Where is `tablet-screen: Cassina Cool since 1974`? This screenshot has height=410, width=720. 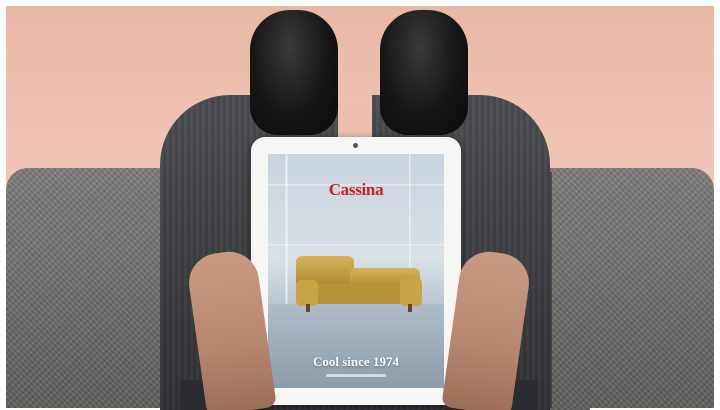
tablet-screen: Cassina Cool since 1974 is located at coordinates (356, 271).